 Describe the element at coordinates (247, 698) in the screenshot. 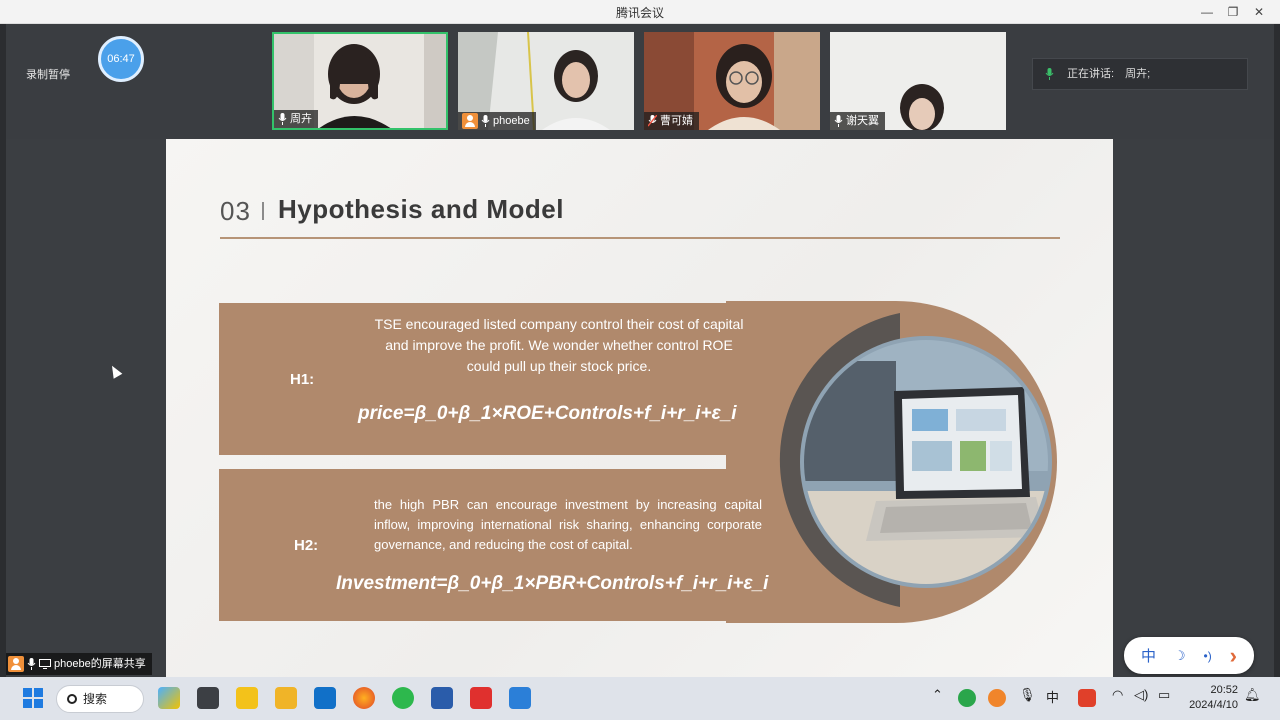

I see `sticky-notes-icon` at that location.